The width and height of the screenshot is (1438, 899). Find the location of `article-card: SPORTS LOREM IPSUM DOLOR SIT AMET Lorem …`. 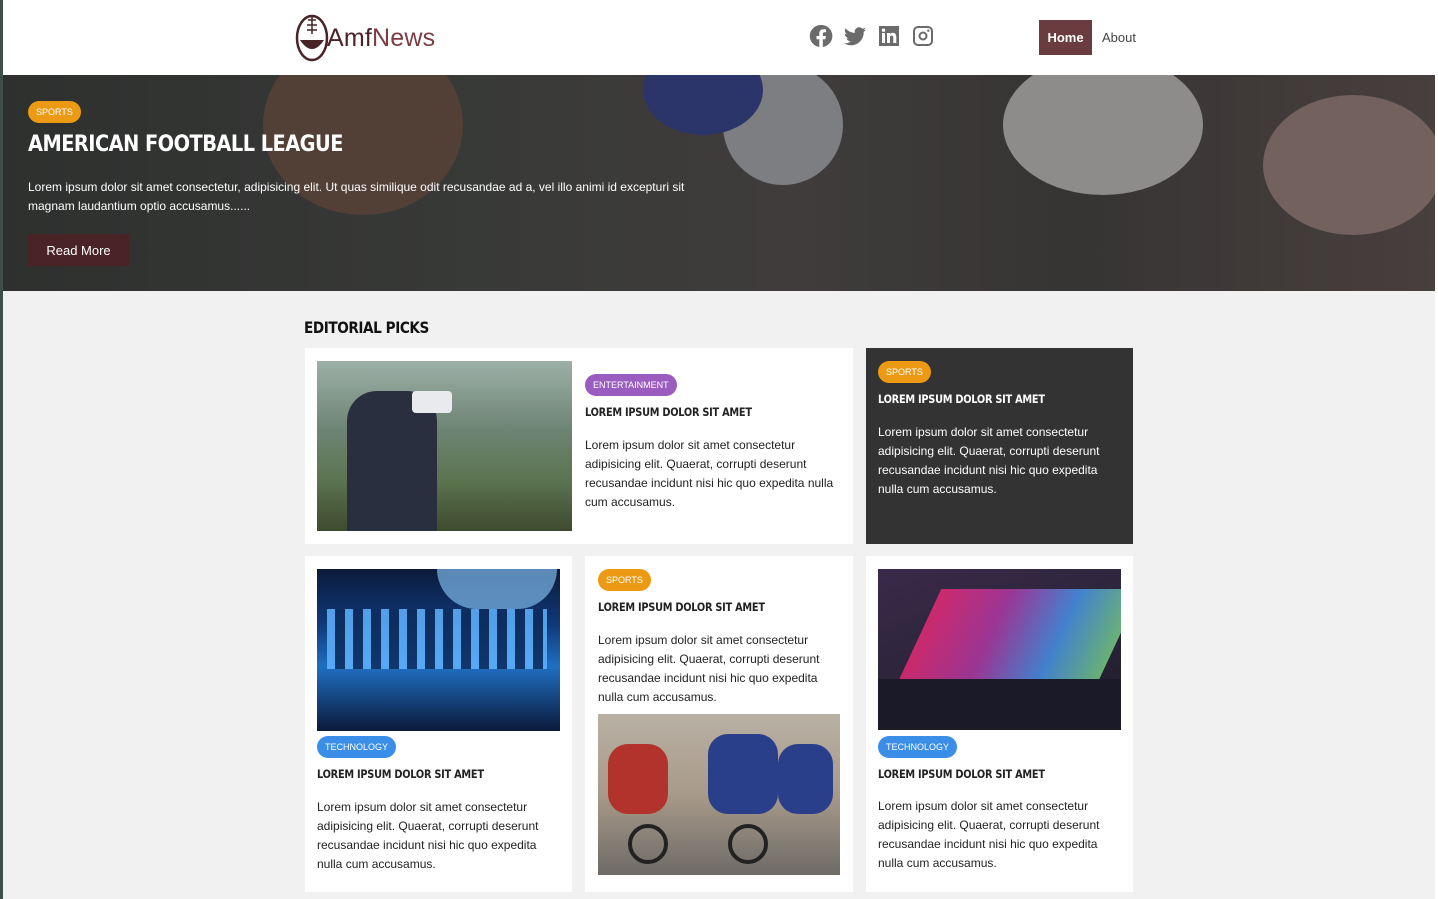

article-card: SPORTS LOREM IPSUM DOLOR SIT AMET Lorem … is located at coordinates (719, 724).